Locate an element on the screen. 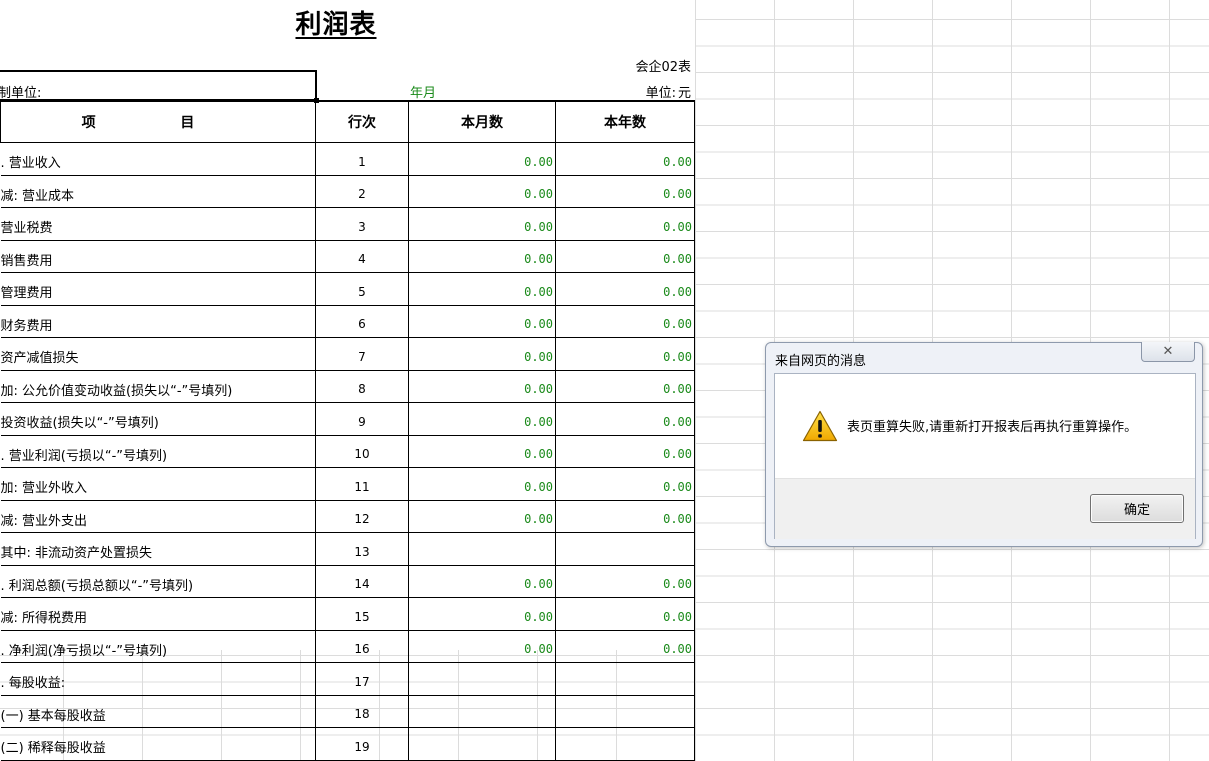 This screenshot has height=761, width=1209. row-line-cell: 13 is located at coordinates (362, 549).